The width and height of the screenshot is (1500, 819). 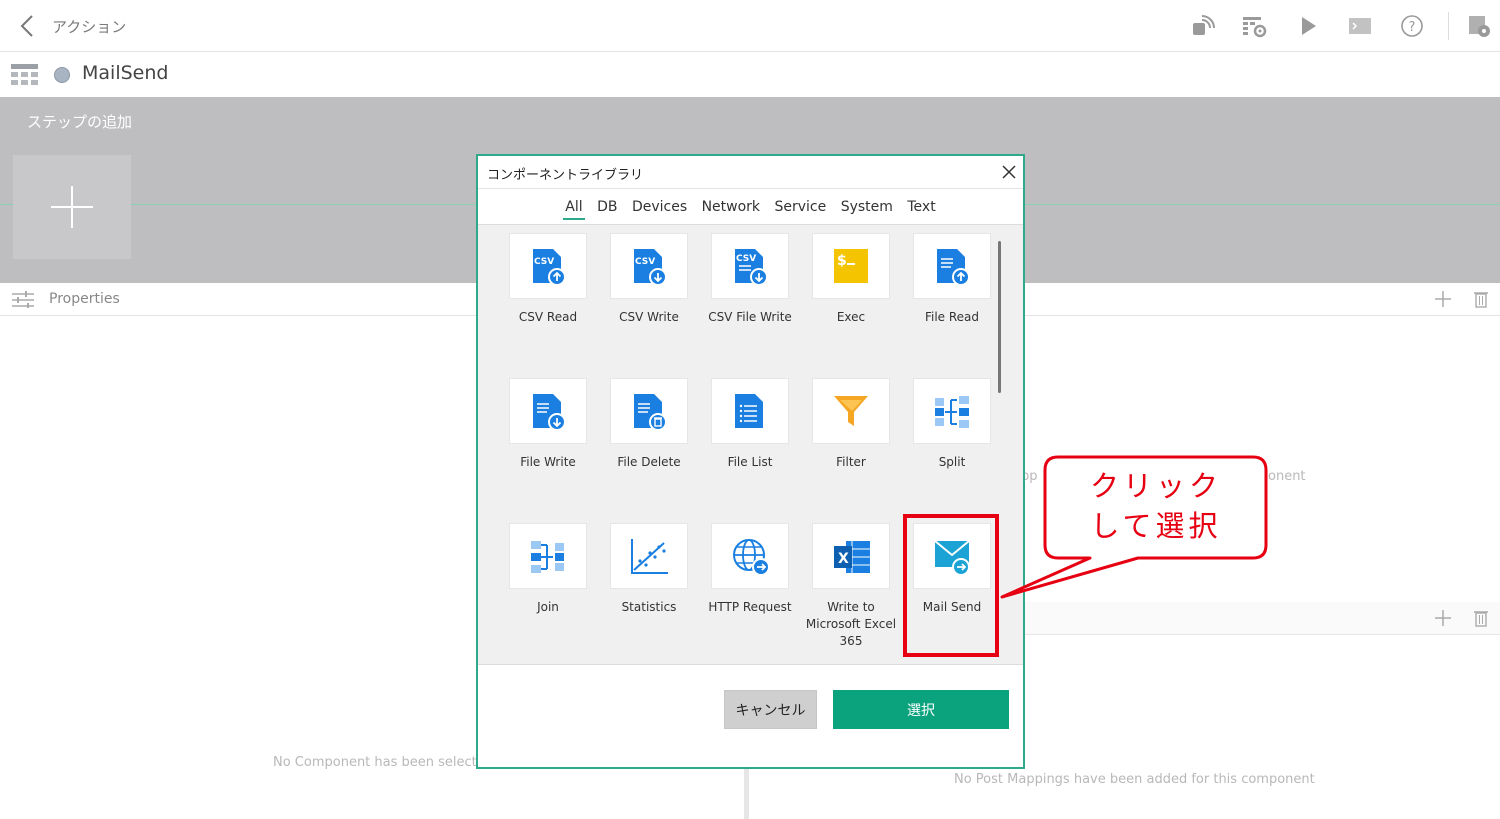 What do you see at coordinates (548, 607) in the screenshot?
I see `component-label: Join` at bounding box center [548, 607].